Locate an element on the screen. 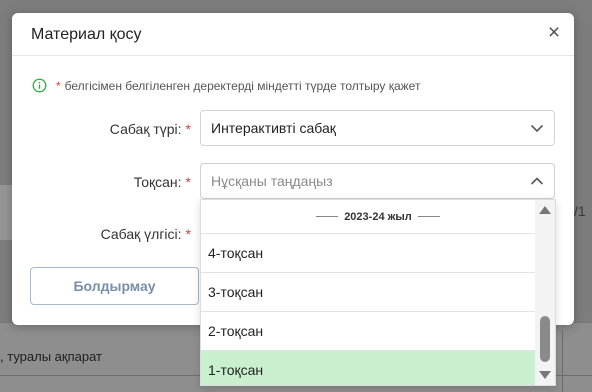  lesson-type-label: Сабақ түрі: * is located at coordinates (131, 129).